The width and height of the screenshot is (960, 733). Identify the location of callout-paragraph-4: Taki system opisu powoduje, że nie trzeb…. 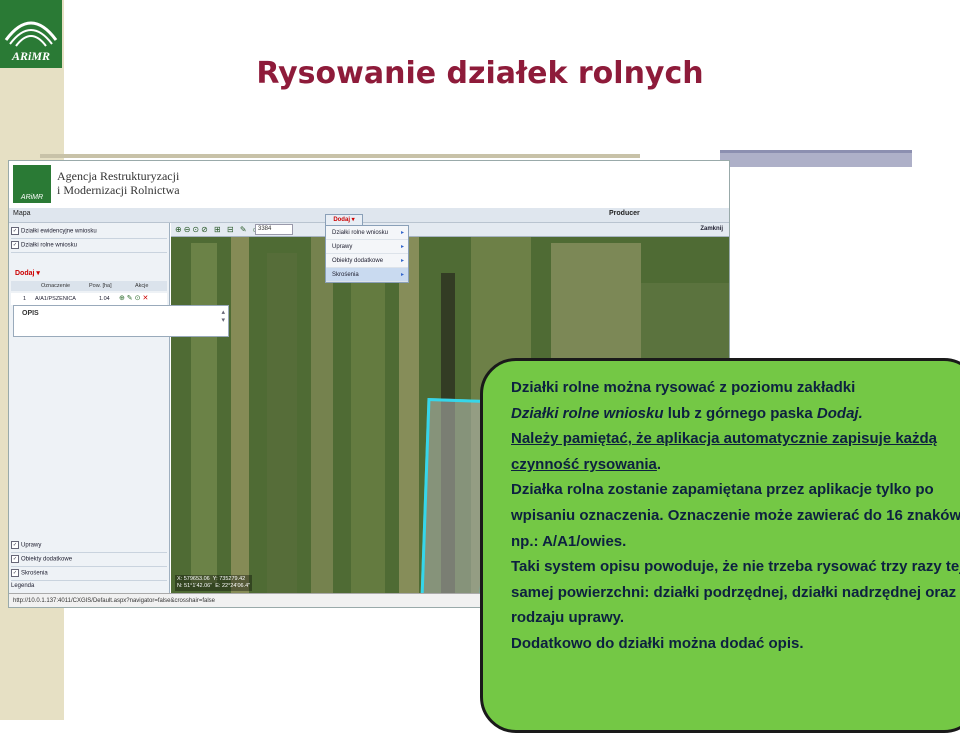
(735, 592).